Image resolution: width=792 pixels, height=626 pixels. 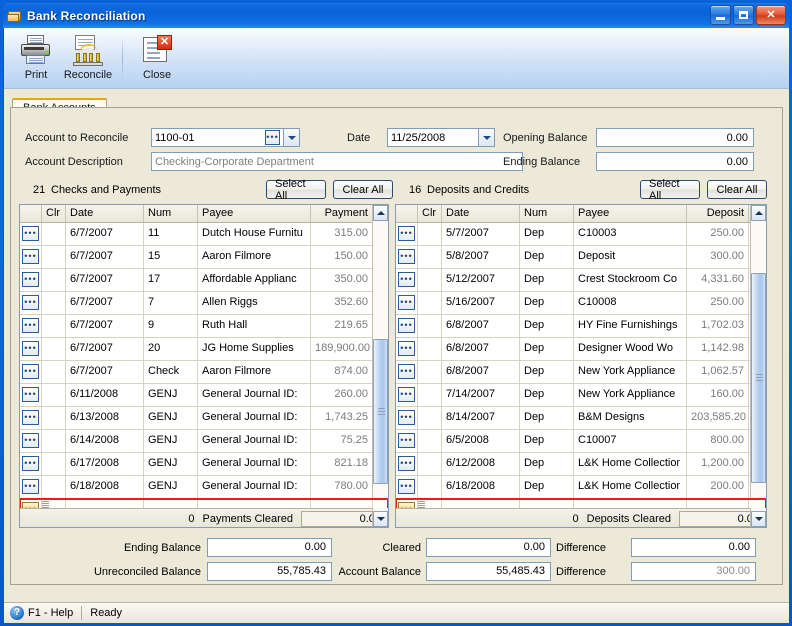 I want to click on right-scroll-track, so click(x=758, y=366).